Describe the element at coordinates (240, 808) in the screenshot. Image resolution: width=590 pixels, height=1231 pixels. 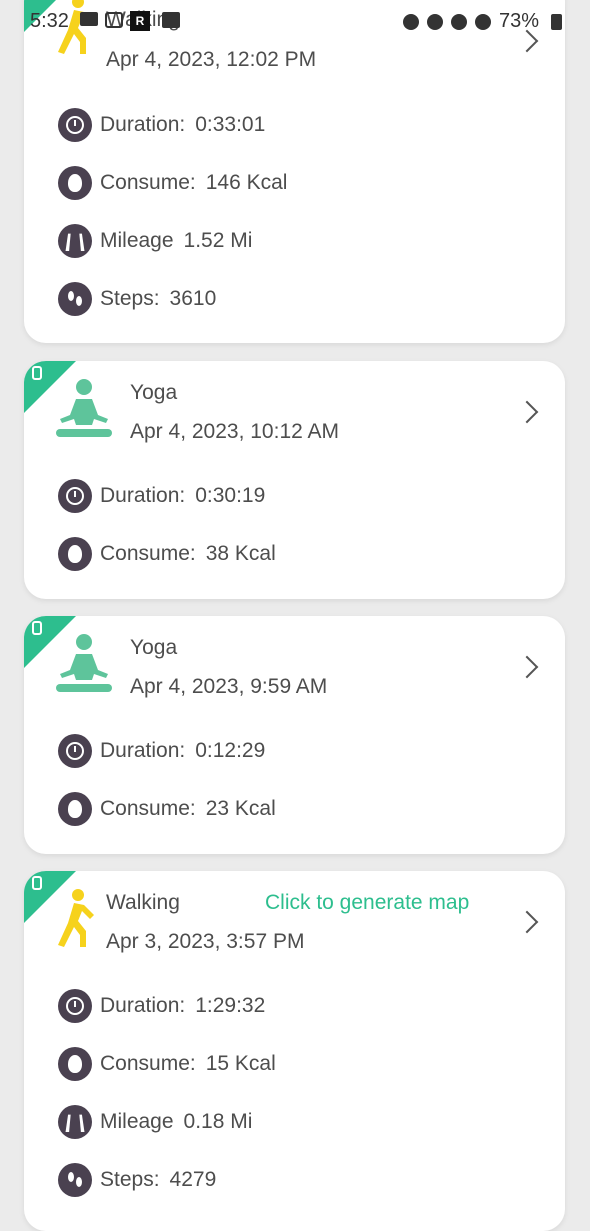
I see `consume-value: 23 Kcal` at that location.